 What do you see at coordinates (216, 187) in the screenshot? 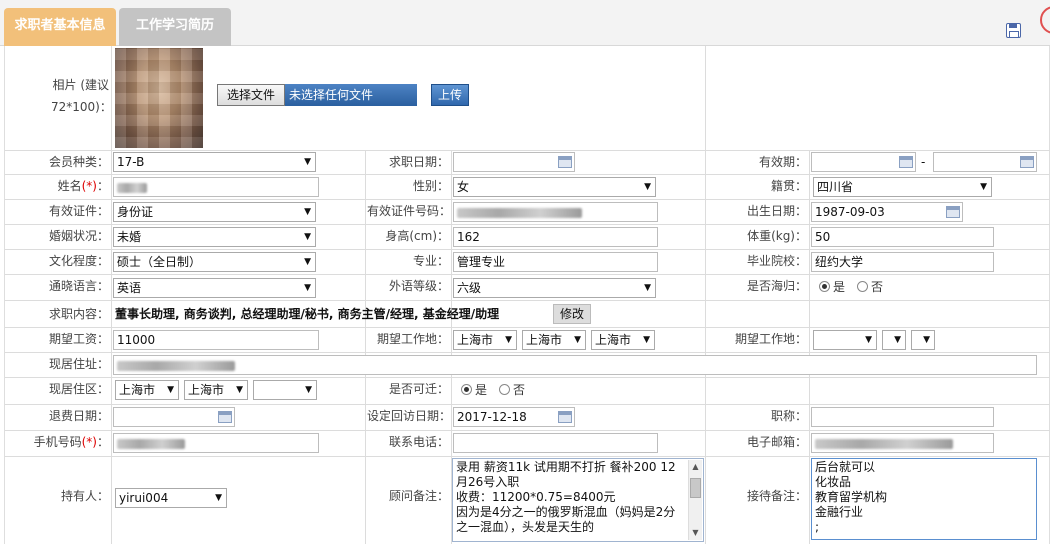
I see `name-input` at bounding box center [216, 187].